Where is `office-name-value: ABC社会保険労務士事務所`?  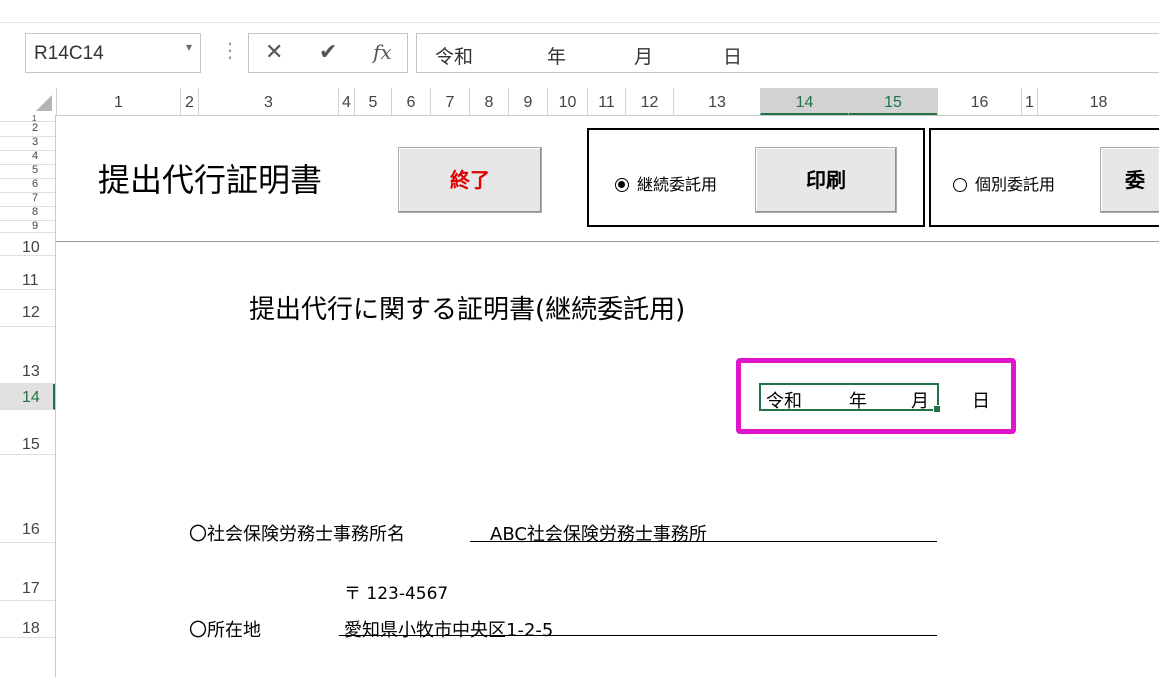 office-name-value: ABC社会保険労務士事務所 is located at coordinates (598, 534).